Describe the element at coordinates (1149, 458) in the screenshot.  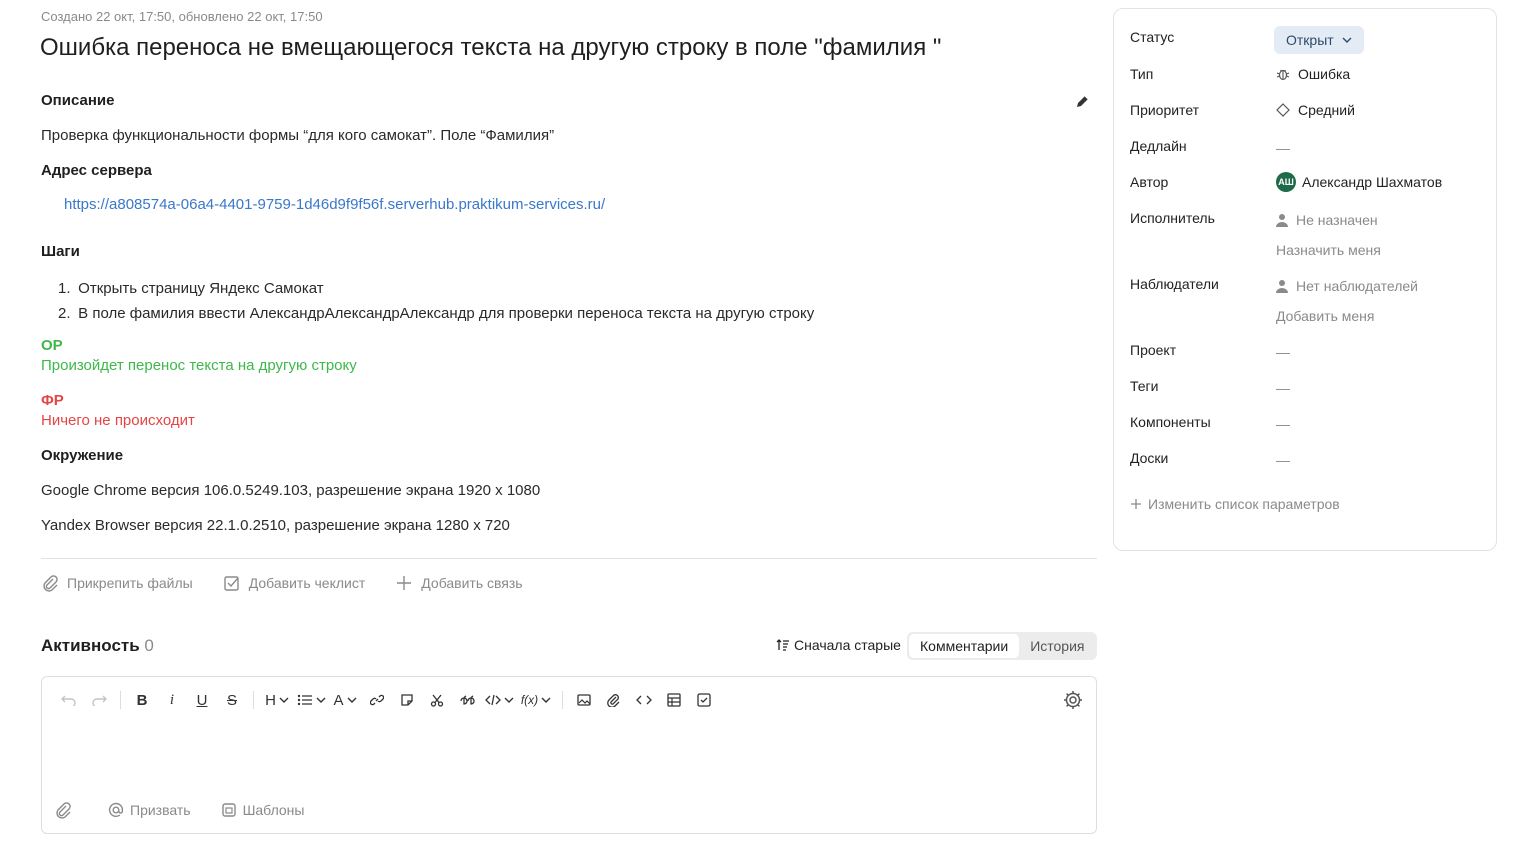
I see `boards-label: Доски` at that location.